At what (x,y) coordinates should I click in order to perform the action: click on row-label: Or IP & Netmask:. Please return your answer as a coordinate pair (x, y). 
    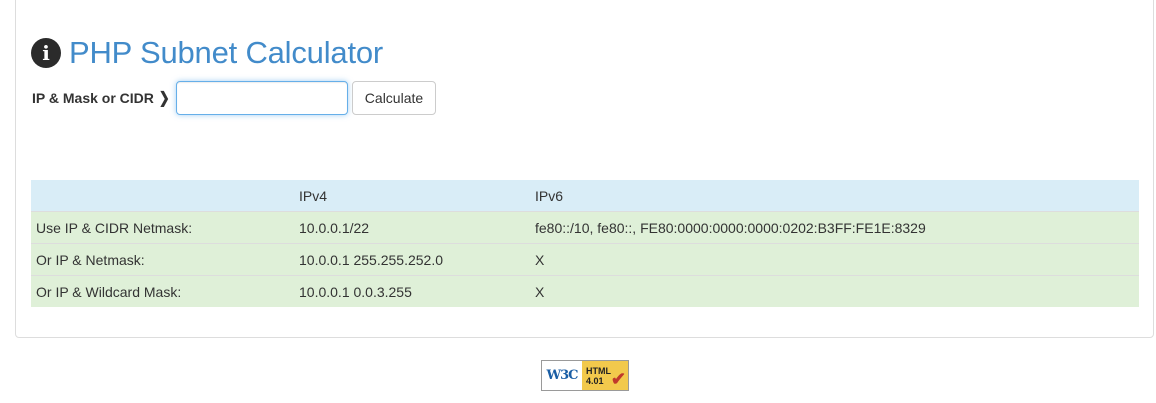
    Looking at the image, I should click on (162, 259).